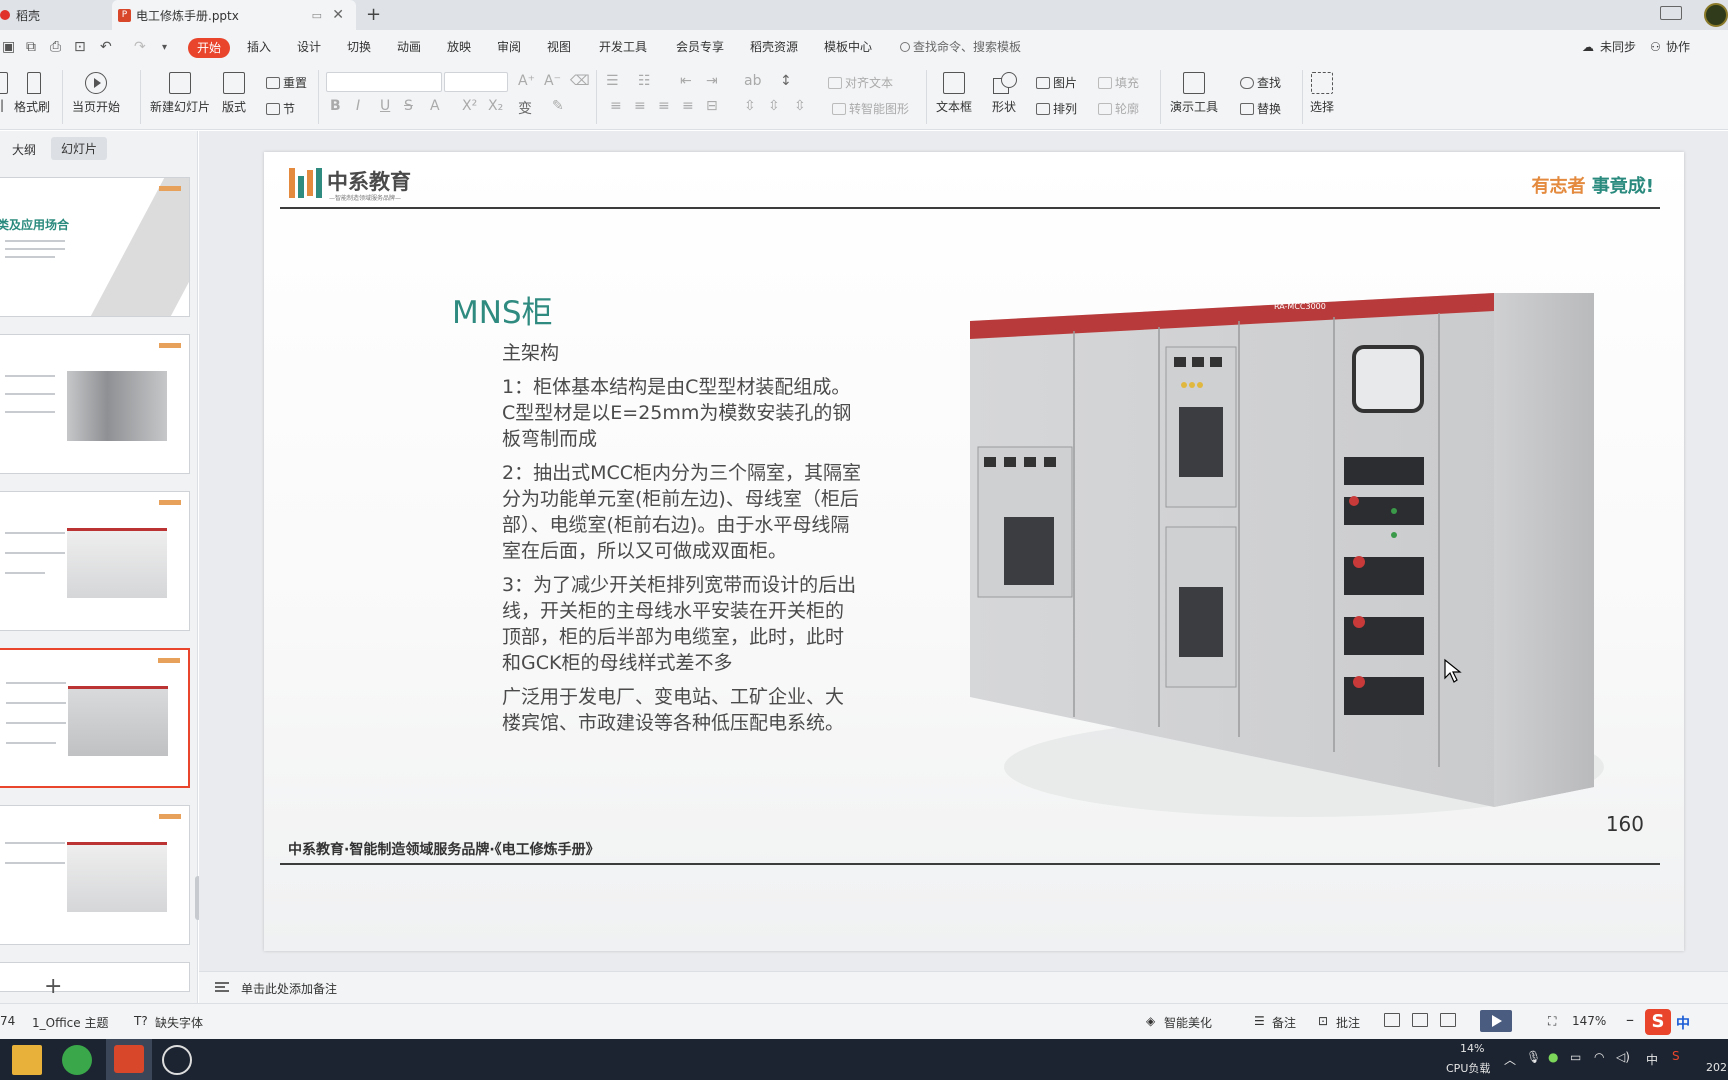 The image size is (1728, 1080). I want to click on redo-icon: ↷, so click(140, 47).